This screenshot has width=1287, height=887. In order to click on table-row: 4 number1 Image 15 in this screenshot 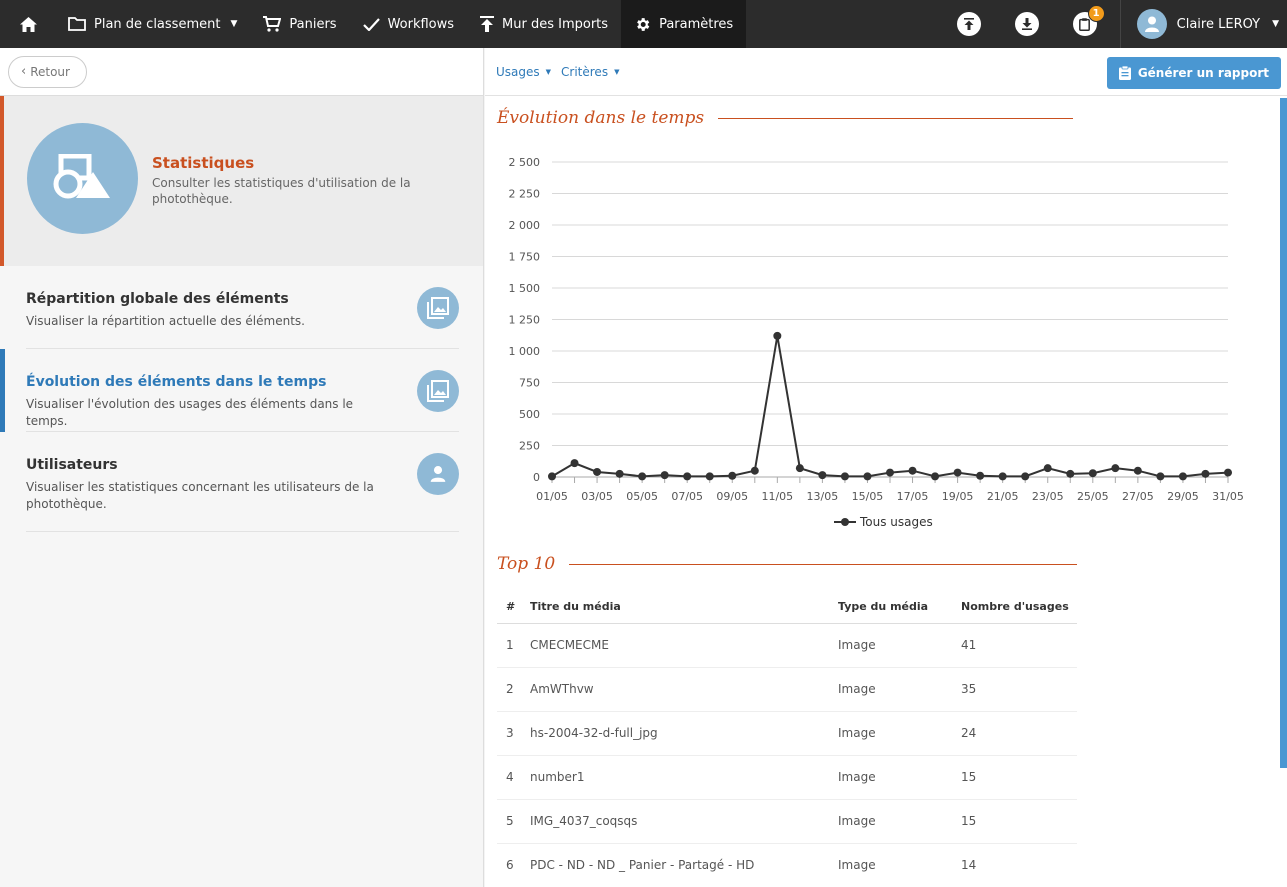, I will do `click(787, 777)`.